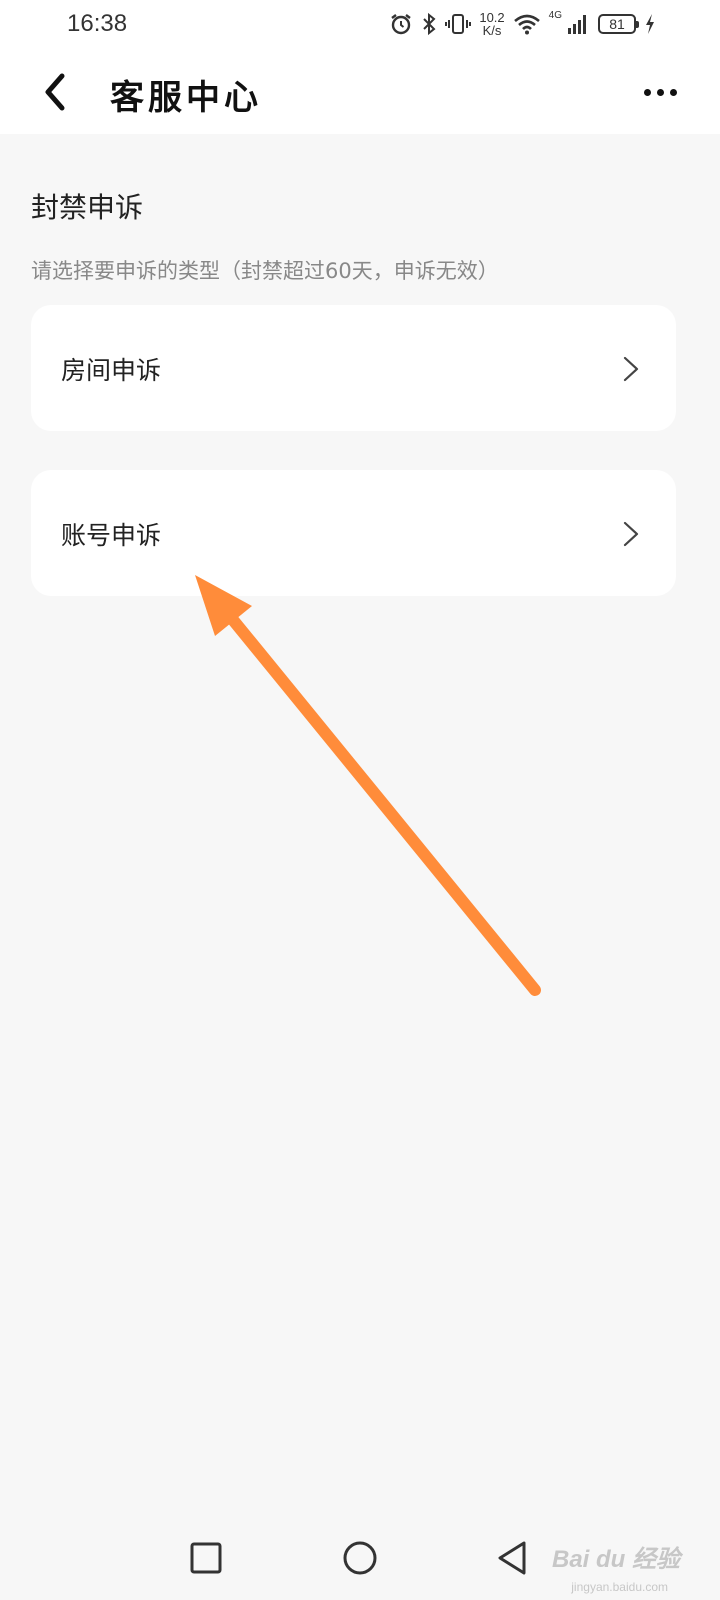 The width and height of the screenshot is (720, 1600). What do you see at coordinates (650, 24) in the screenshot?
I see `charging-icon` at bounding box center [650, 24].